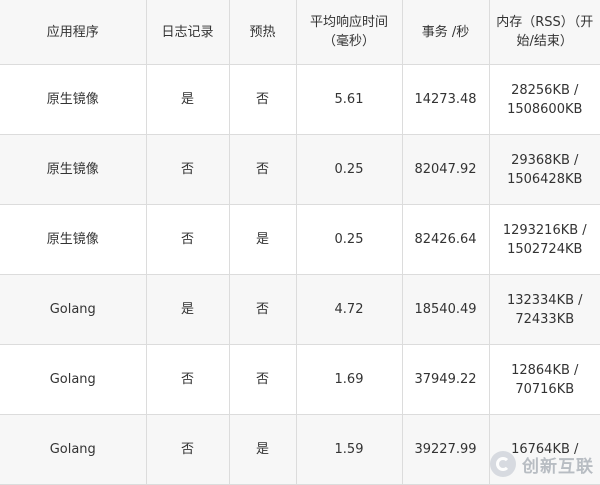  Describe the element at coordinates (545, 90) in the screenshot. I see `memory-start: 28256KB /` at that location.